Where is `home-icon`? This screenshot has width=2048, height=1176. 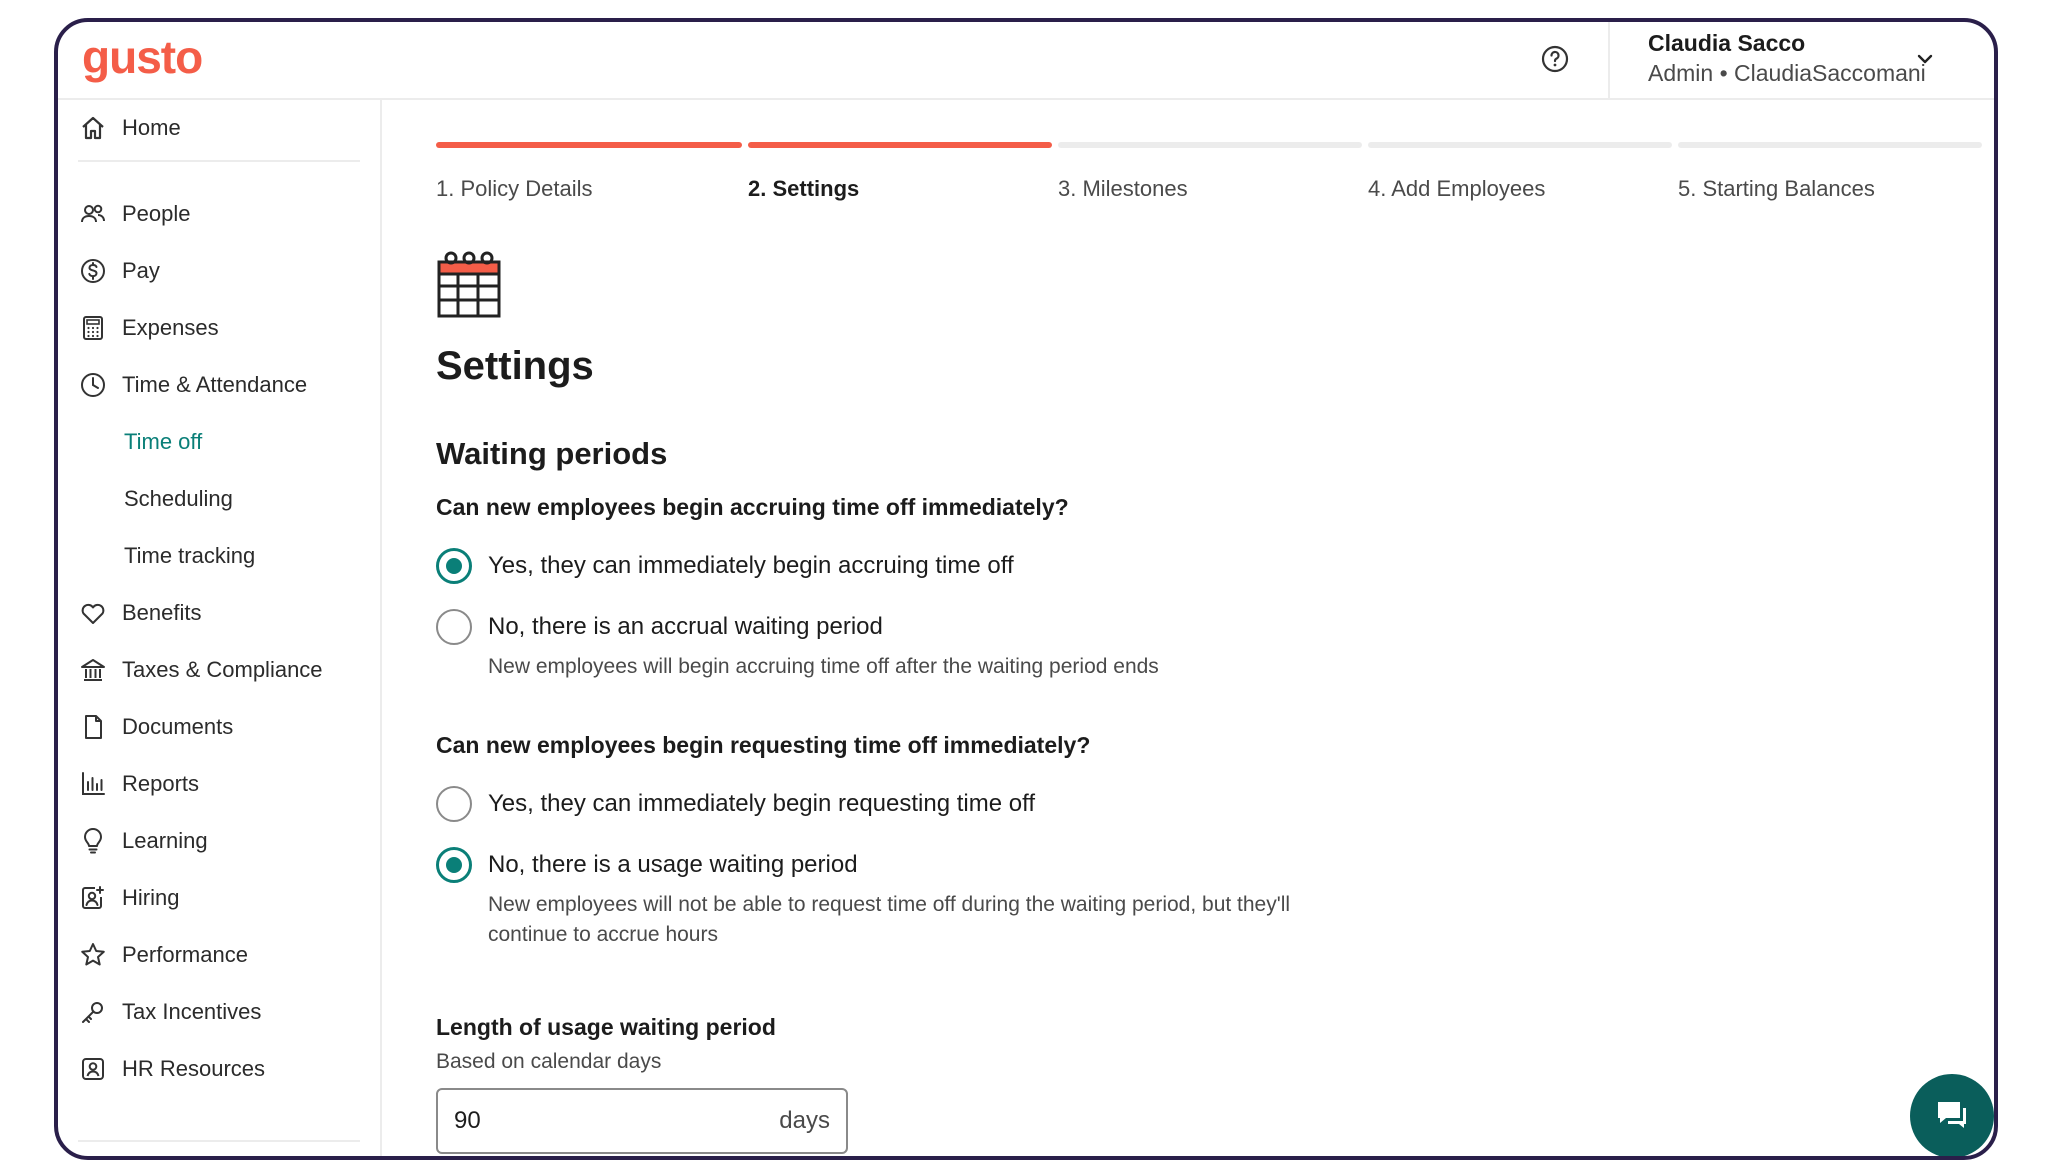
home-icon is located at coordinates (93, 128).